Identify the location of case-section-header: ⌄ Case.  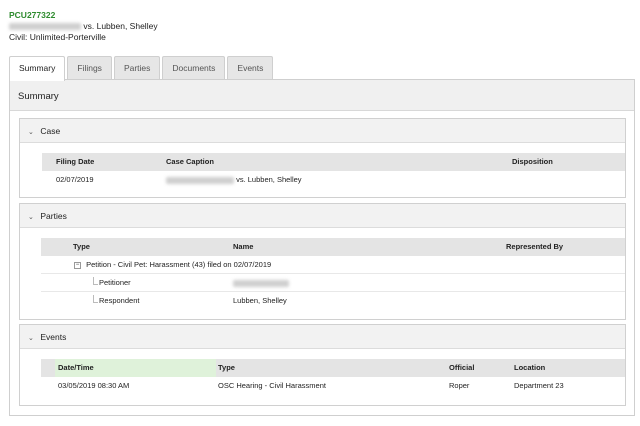
(322, 131).